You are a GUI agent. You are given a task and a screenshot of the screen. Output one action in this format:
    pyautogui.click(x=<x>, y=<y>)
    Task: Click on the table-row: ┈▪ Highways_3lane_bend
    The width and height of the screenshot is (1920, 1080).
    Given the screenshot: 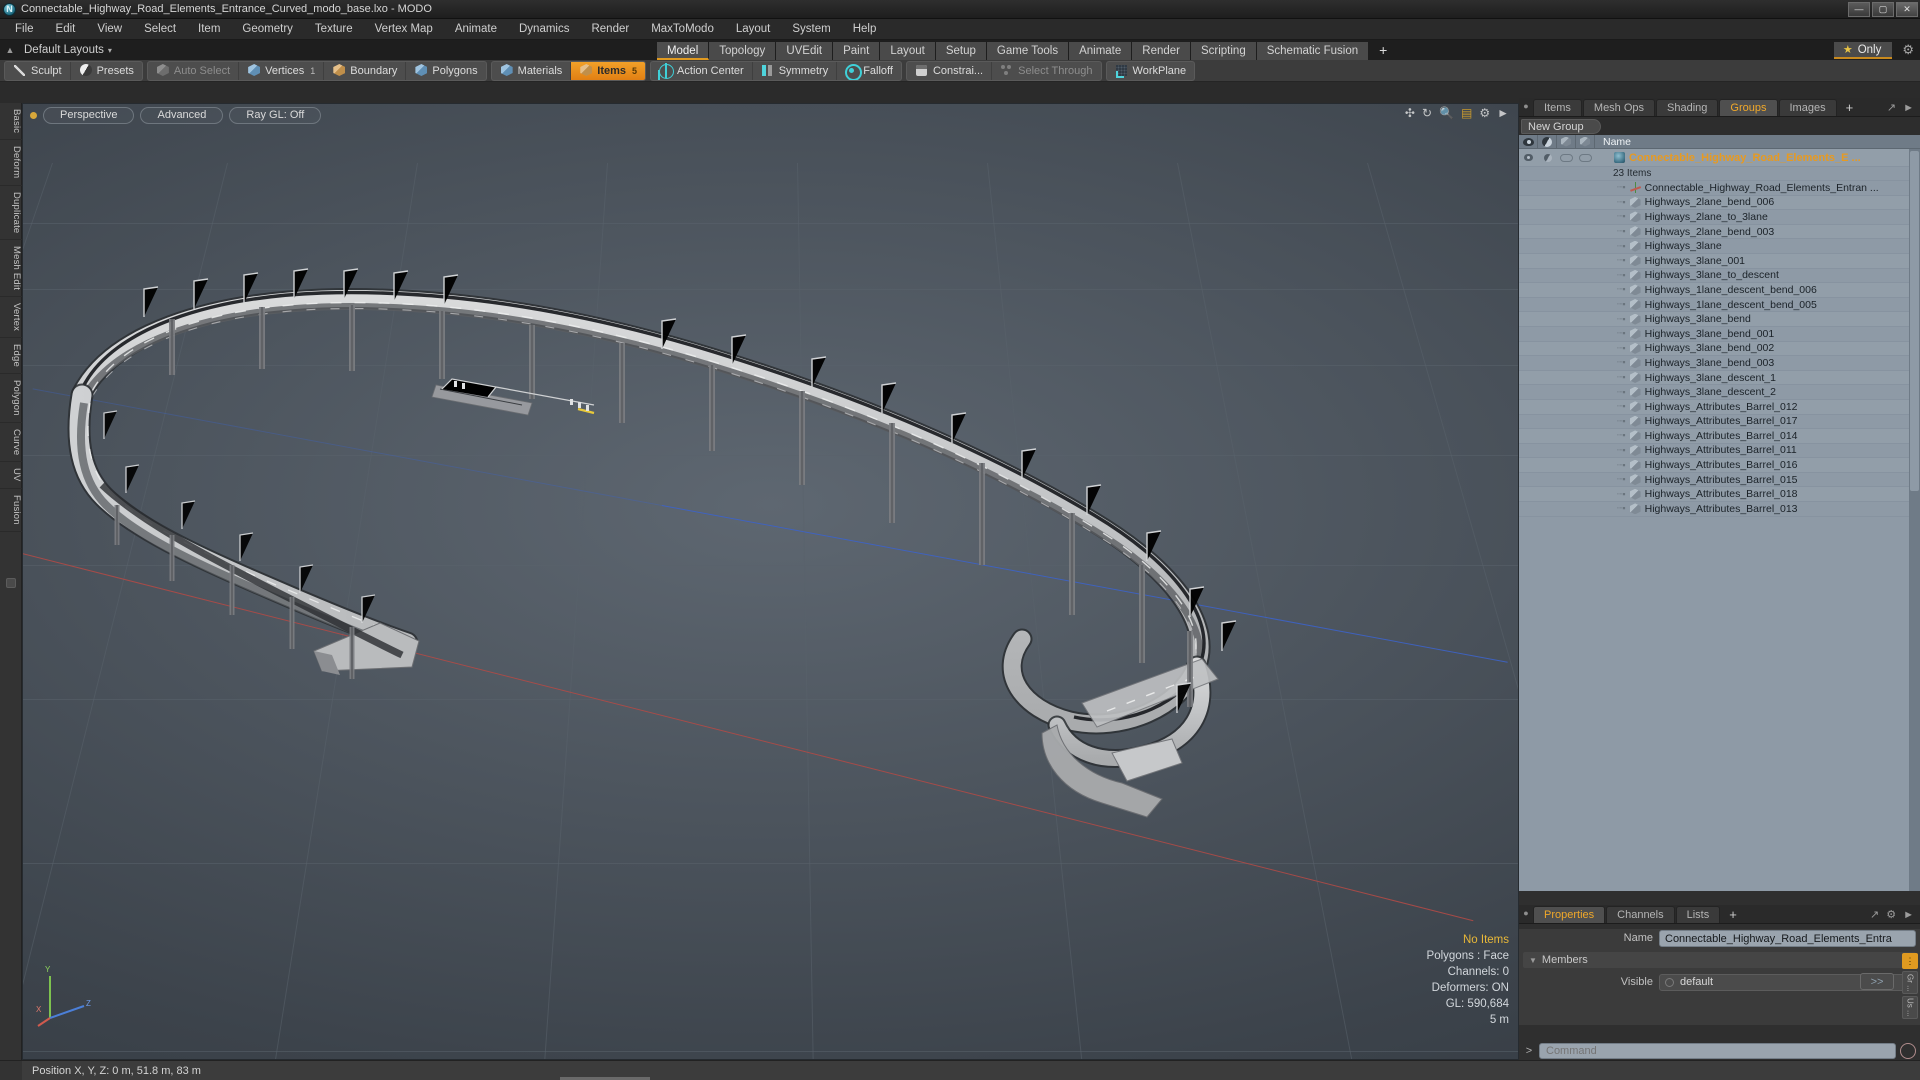 What is the action you would take?
    pyautogui.click(x=1719, y=319)
    